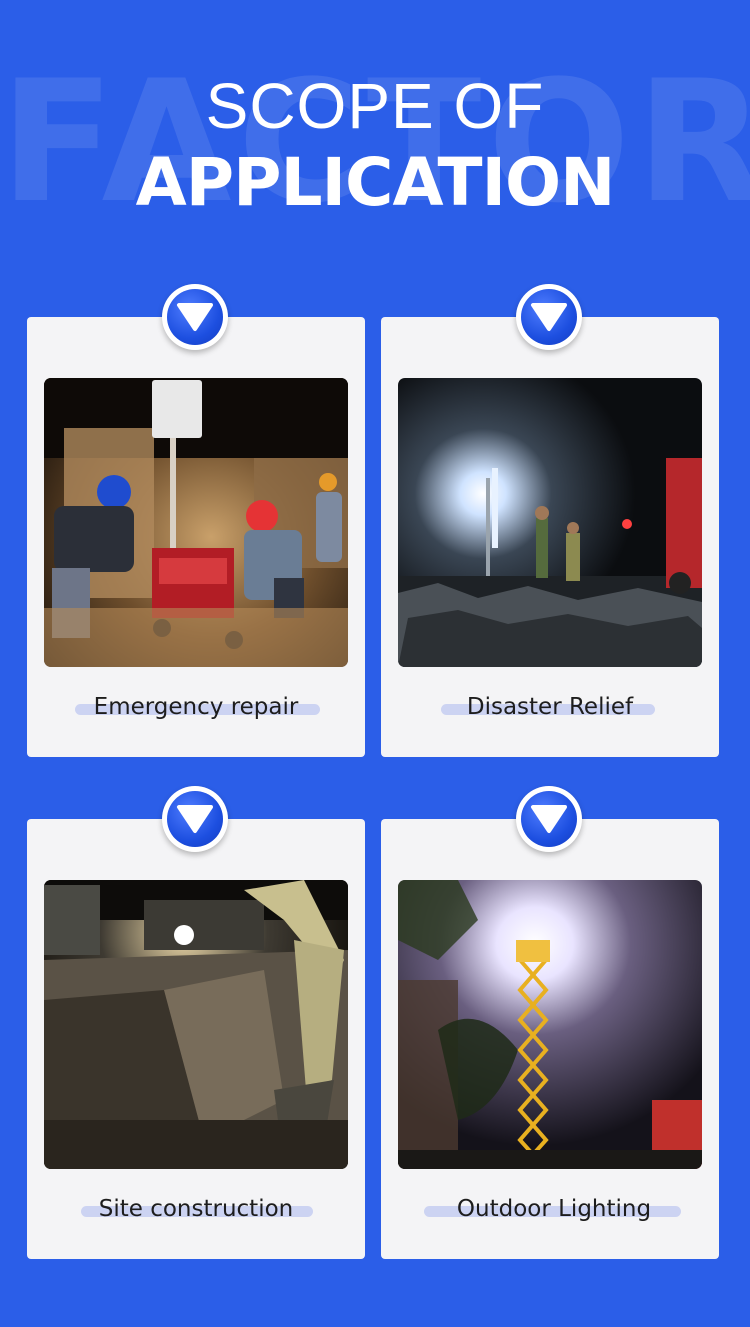  What do you see at coordinates (196, 707) in the screenshot?
I see `card-caption: Emergency repair` at bounding box center [196, 707].